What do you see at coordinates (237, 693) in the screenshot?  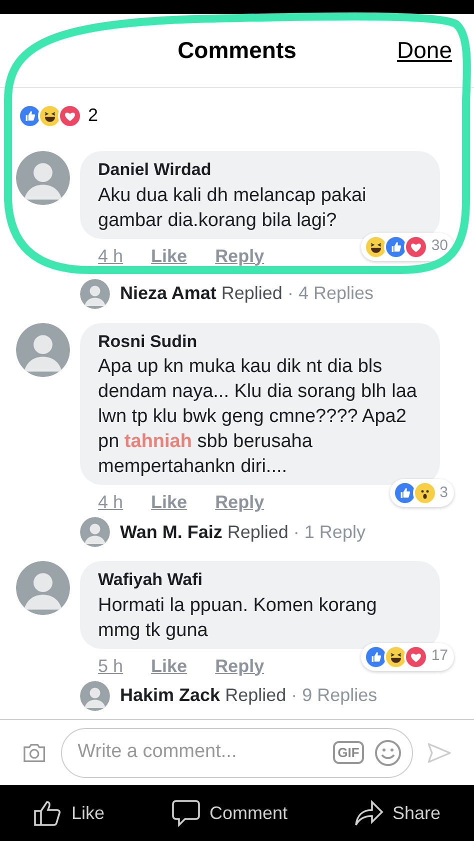 I see `replies-link: Hakim Zack Replied · 9 Replies` at bounding box center [237, 693].